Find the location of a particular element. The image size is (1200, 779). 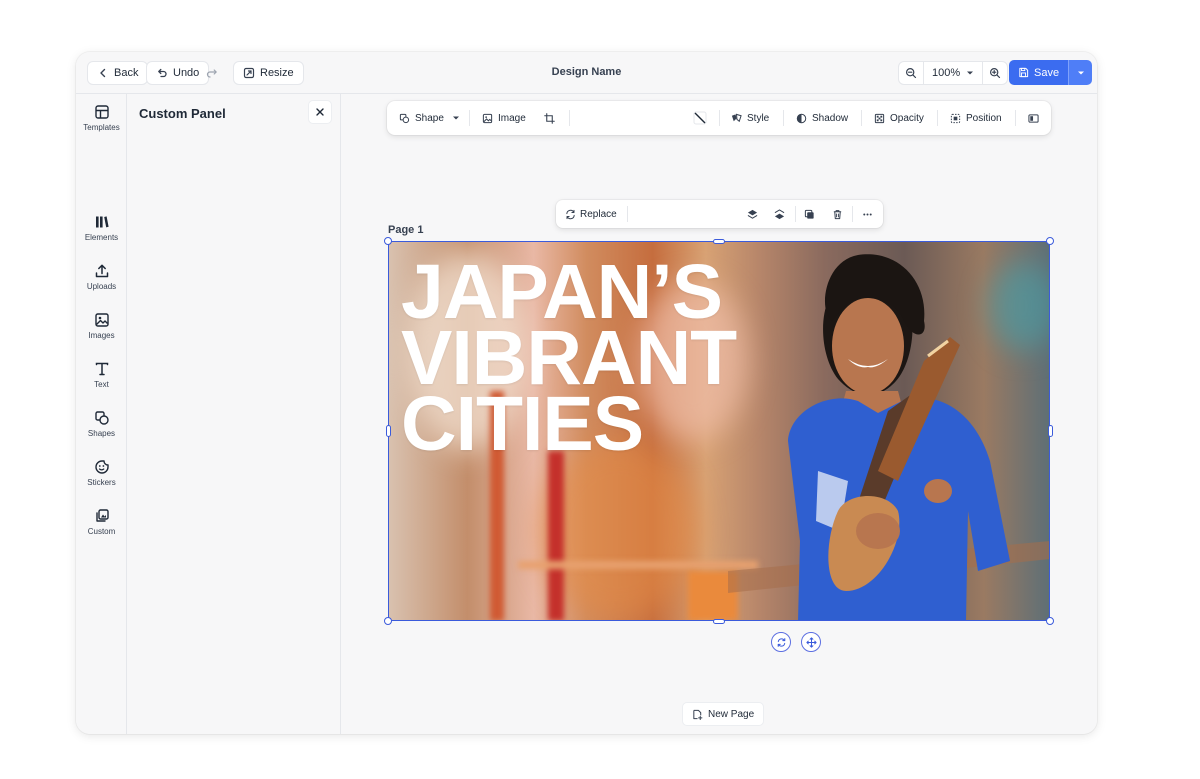

panel-toggle-button is located at coordinates (1033, 118).